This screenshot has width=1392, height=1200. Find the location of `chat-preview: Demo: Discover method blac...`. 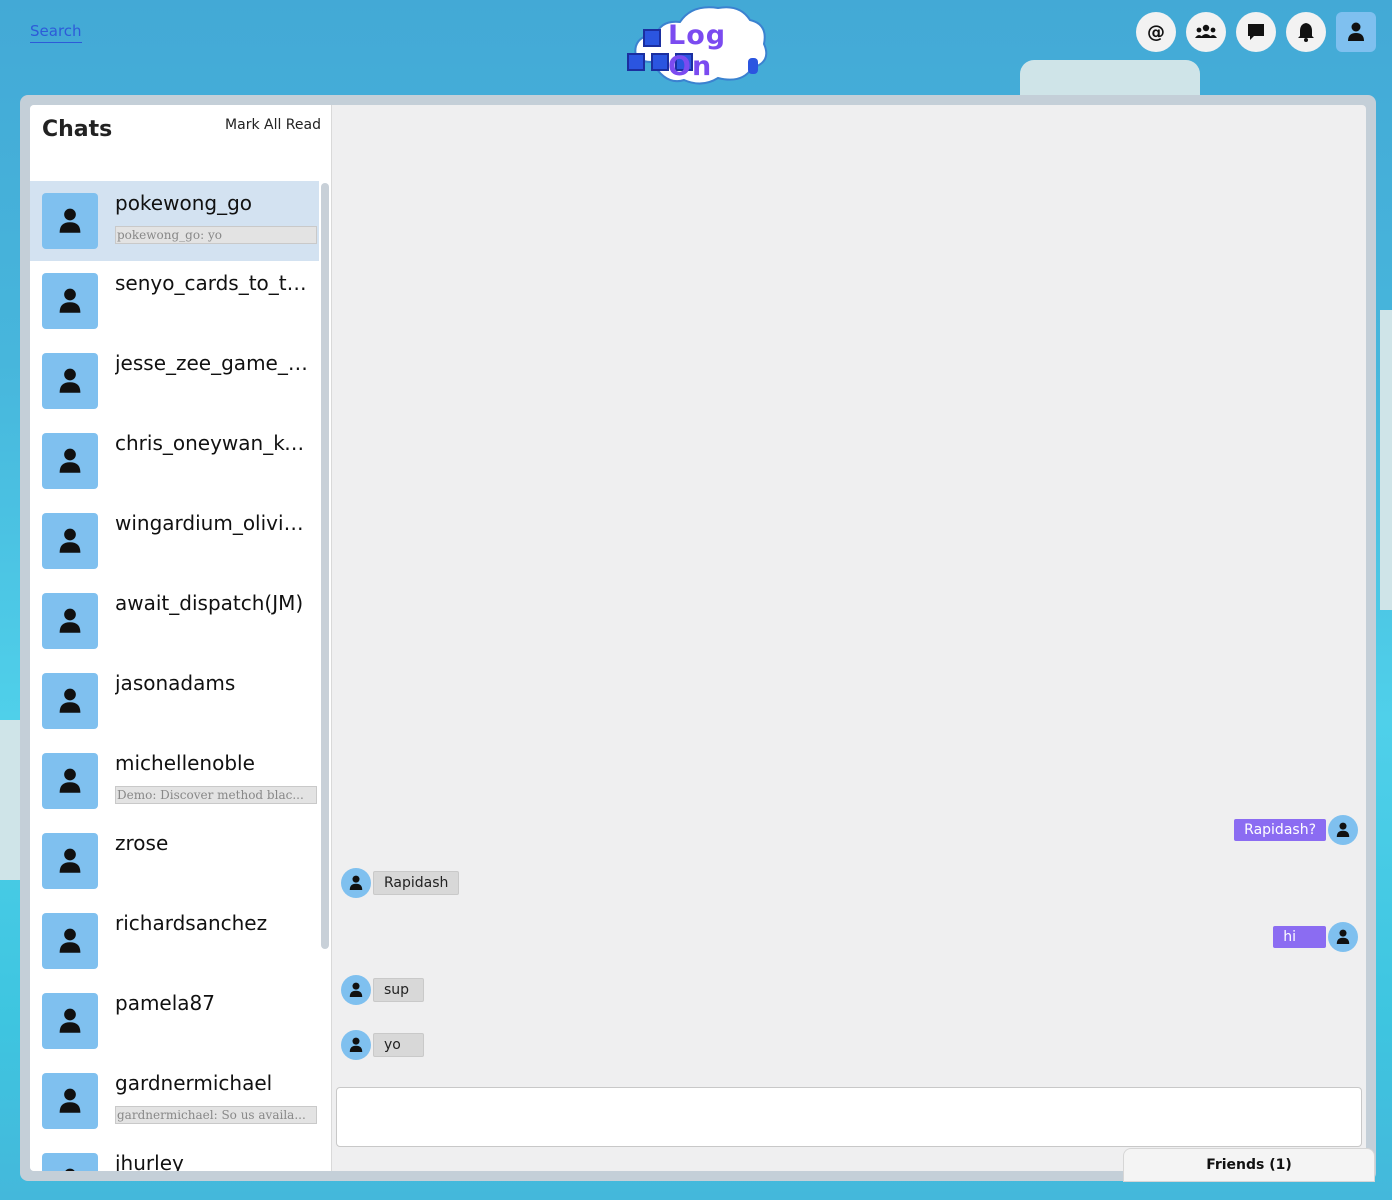

chat-preview: Demo: Discover method blac... is located at coordinates (216, 795).